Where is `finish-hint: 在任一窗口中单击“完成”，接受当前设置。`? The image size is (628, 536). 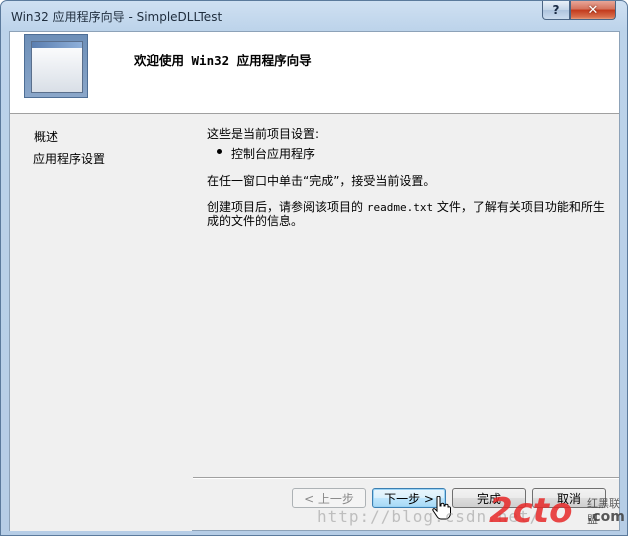
finish-hint: 在任一窗口中单击“完成”，接受当前设置。 is located at coordinates (321, 181).